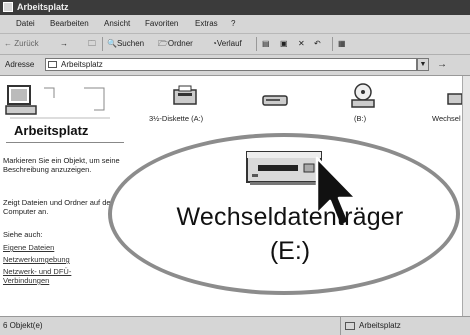 The width and height of the screenshot is (470, 335). Describe the element at coordinates (20, 64) in the screenshot. I see `address-label: Adresse` at that location.